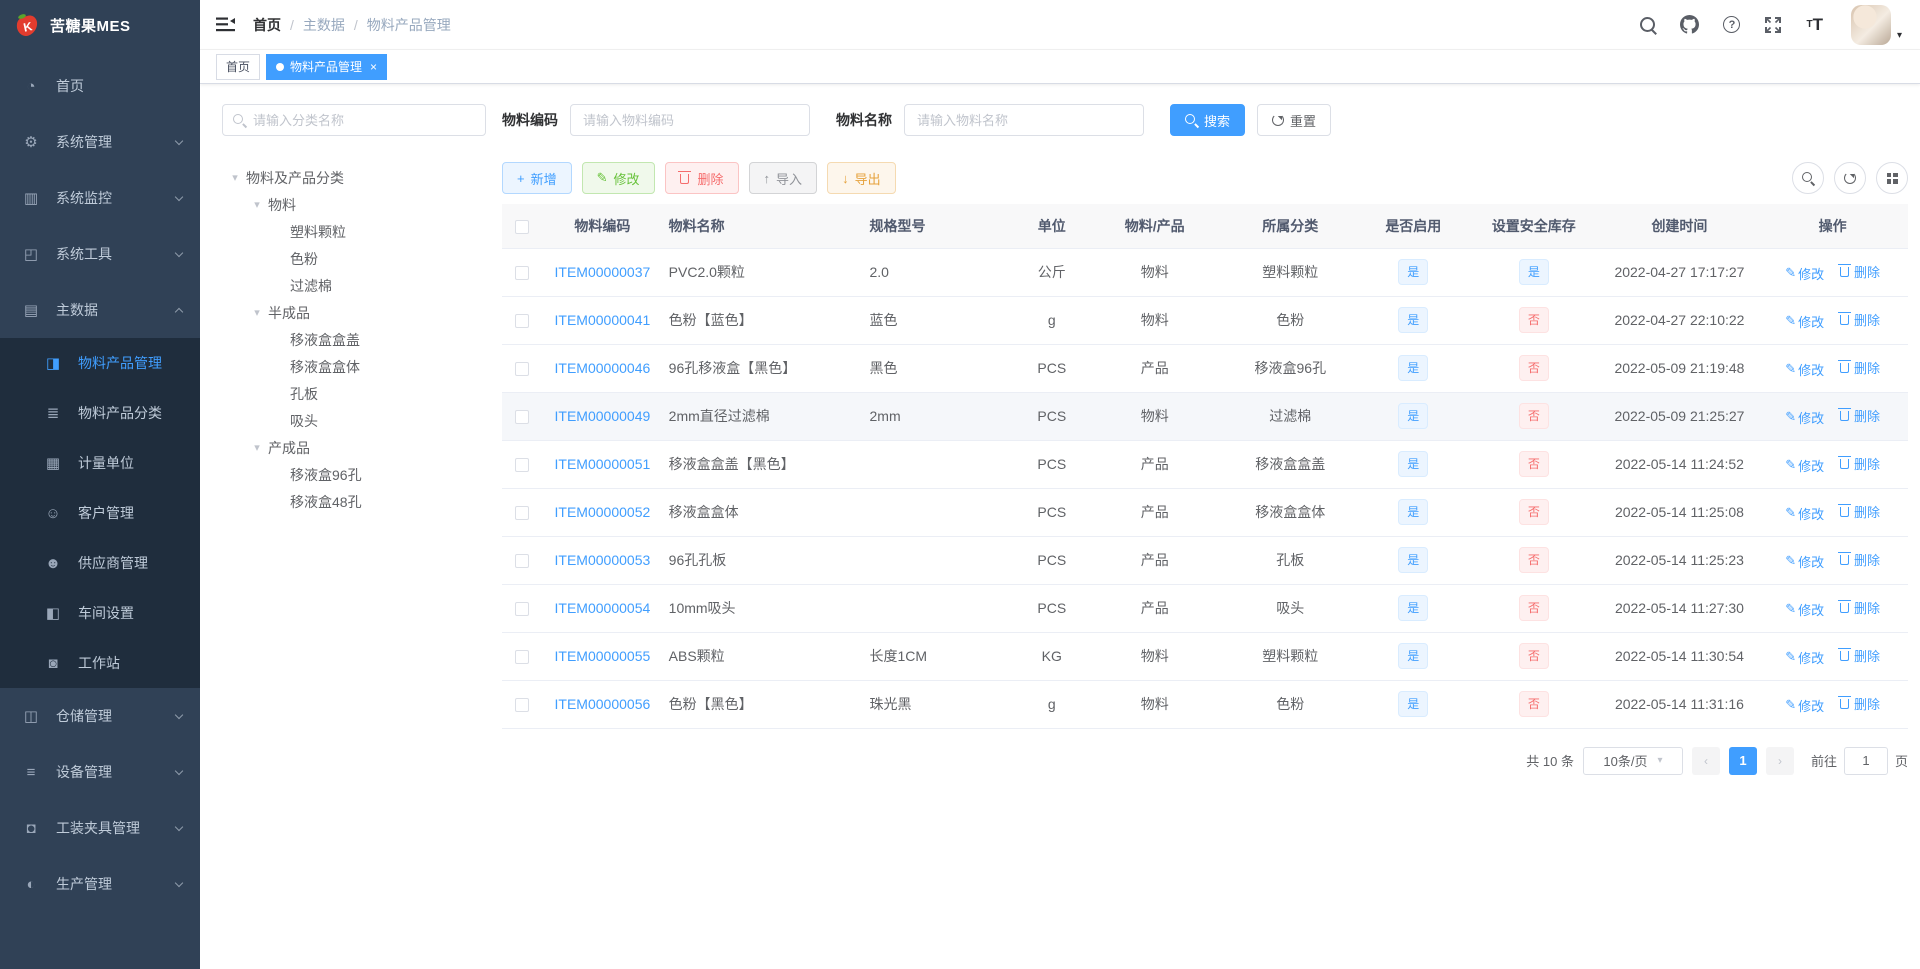  I want to click on material-name-input, so click(1024, 120).